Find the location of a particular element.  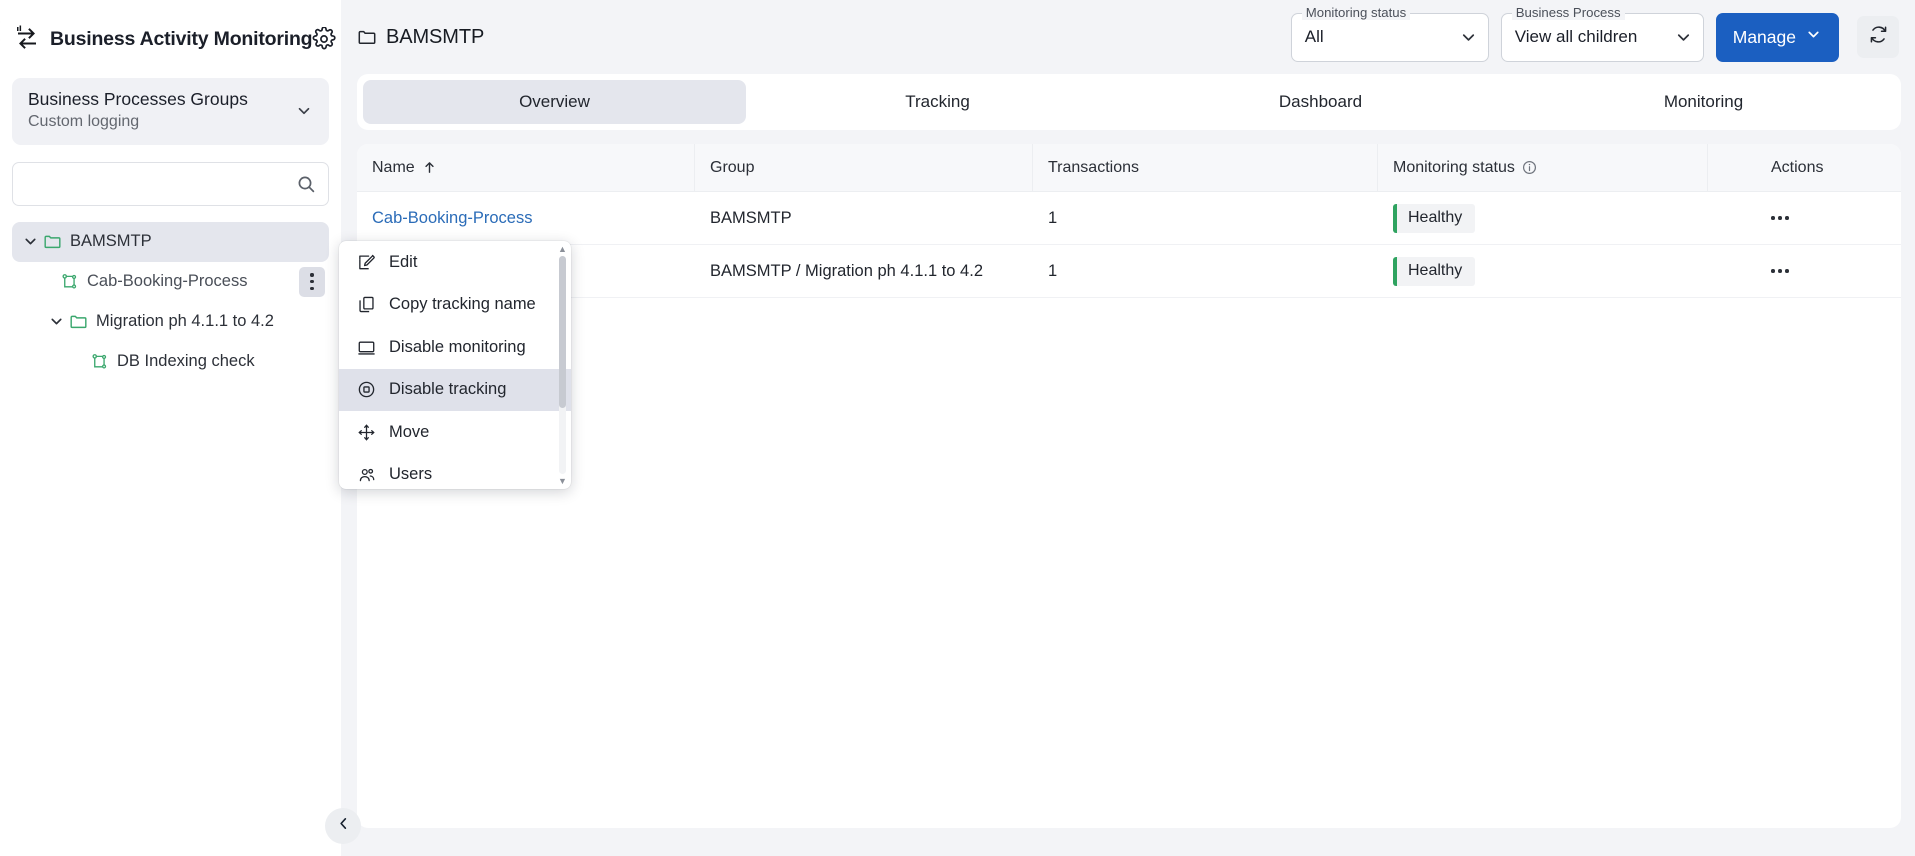

context-menu-scrollbar: ▲ ▼ is located at coordinates (562, 365).